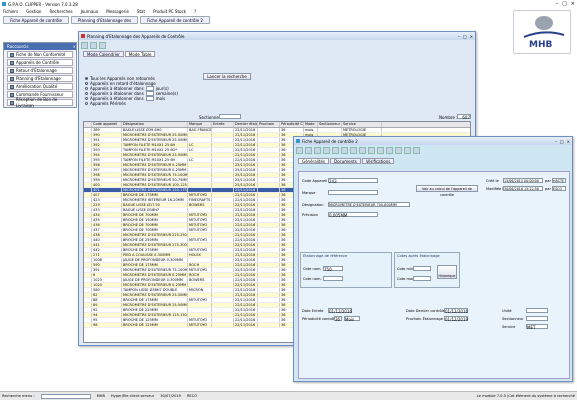 This screenshot has height=400, width=577. What do you see at coordinates (416, 150) in the screenshot?
I see `exit-icon` at bounding box center [416, 150].